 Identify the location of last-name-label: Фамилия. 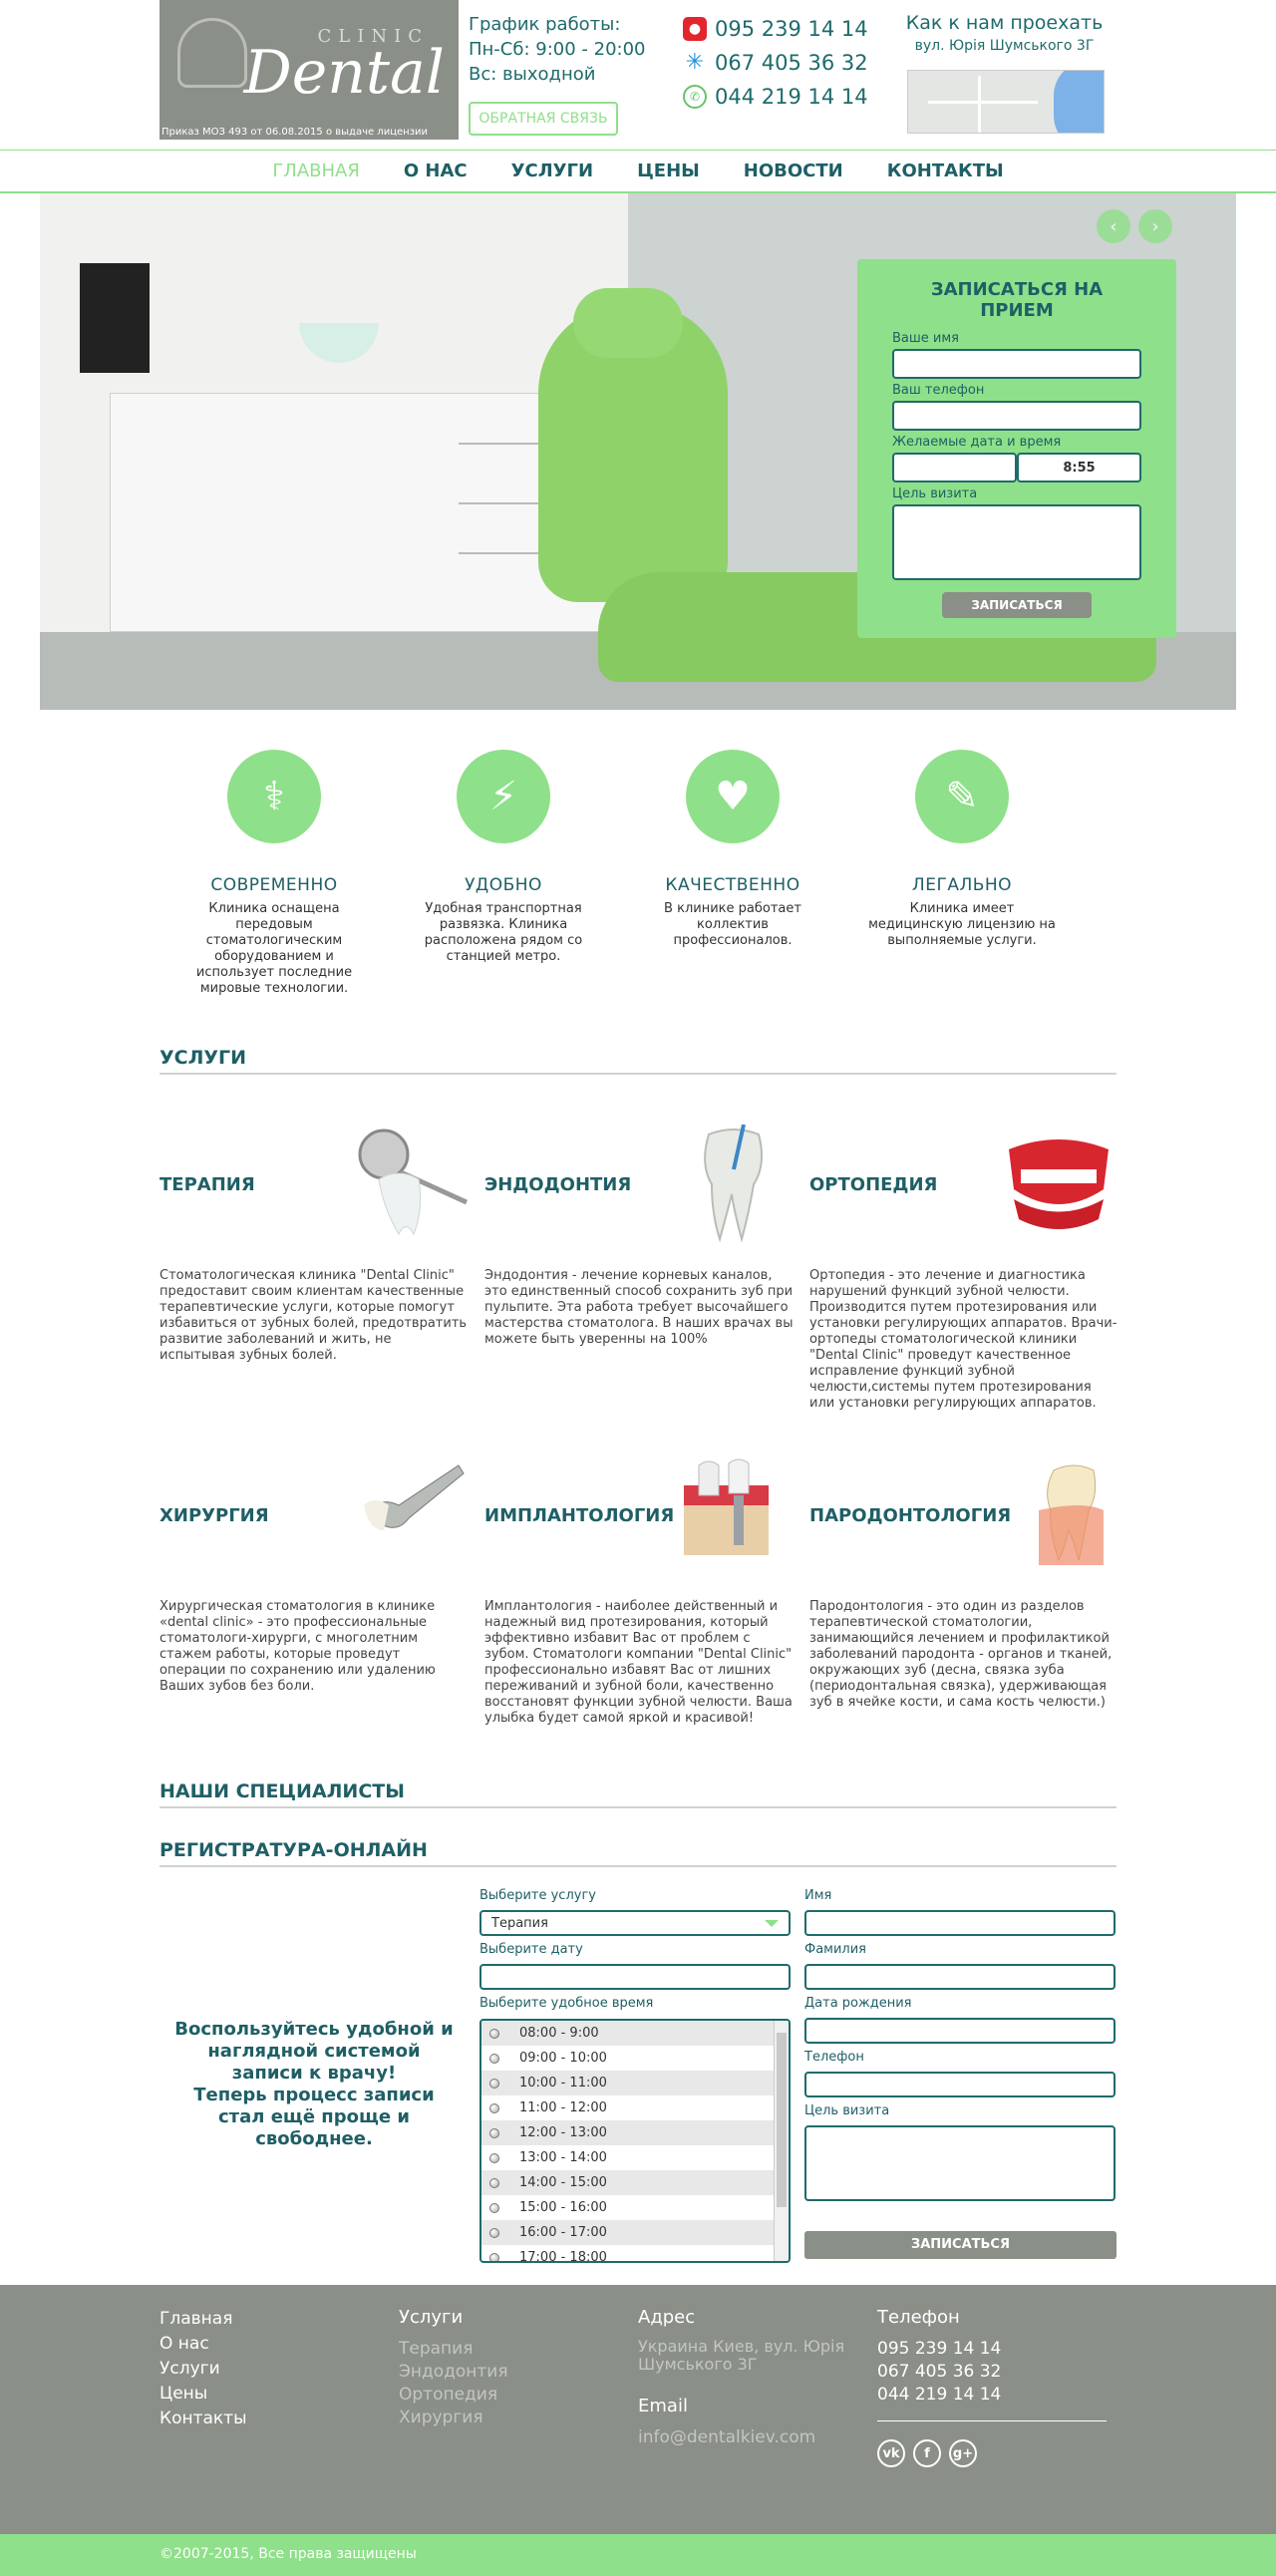
(835, 1949).